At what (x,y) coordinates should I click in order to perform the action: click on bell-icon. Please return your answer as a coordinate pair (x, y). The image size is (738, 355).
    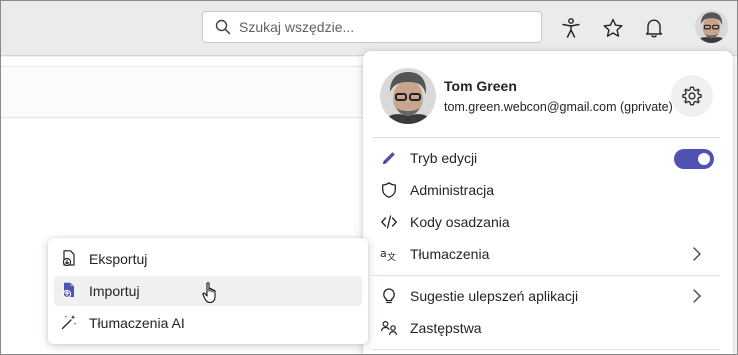
    Looking at the image, I should click on (654, 28).